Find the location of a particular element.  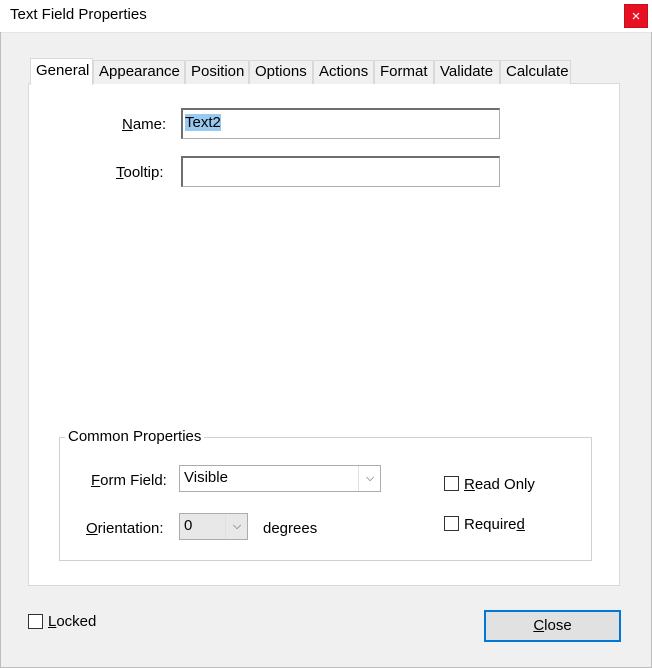

tab-general: General is located at coordinates (61, 71).